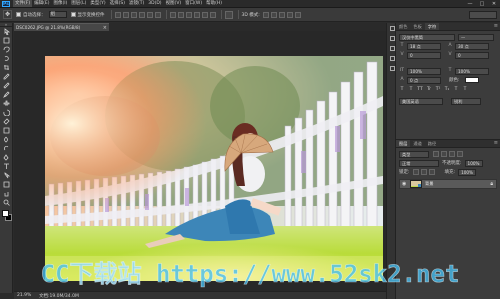 This screenshot has width=500, height=299. What do you see at coordinates (297, 14) in the screenshot?
I see `3d-scale-icon` at bounding box center [297, 14].